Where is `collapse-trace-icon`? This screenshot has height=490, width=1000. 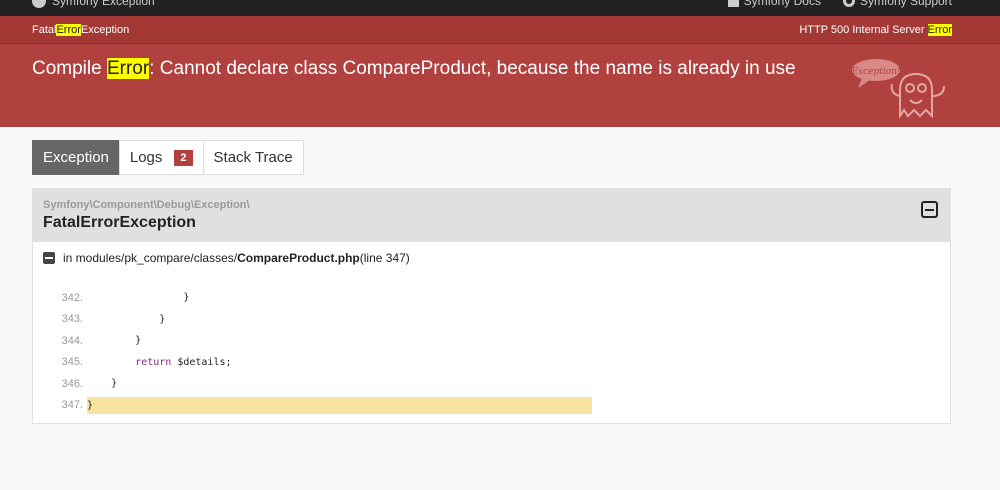 collapse-trace-icon is located at coordinates (49, 258).